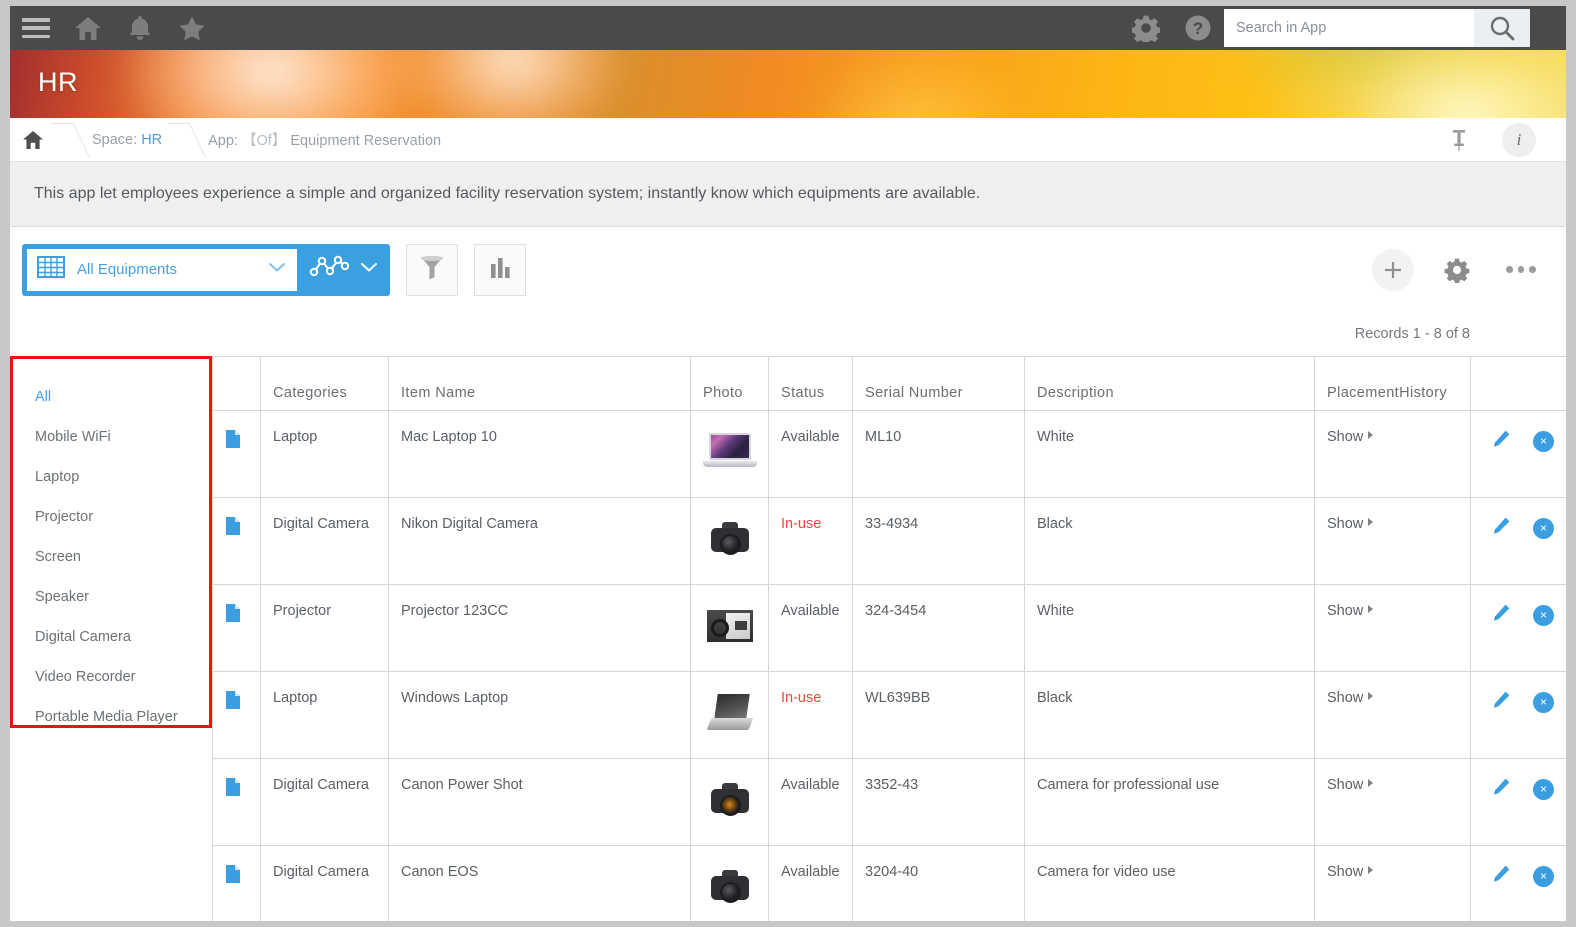 This screenshot has height=927, width=1576. What do you see at coordinates (729, 383) in the screenshot?
I see `column-header-photo: Photo` at bounding box center [729, 383].